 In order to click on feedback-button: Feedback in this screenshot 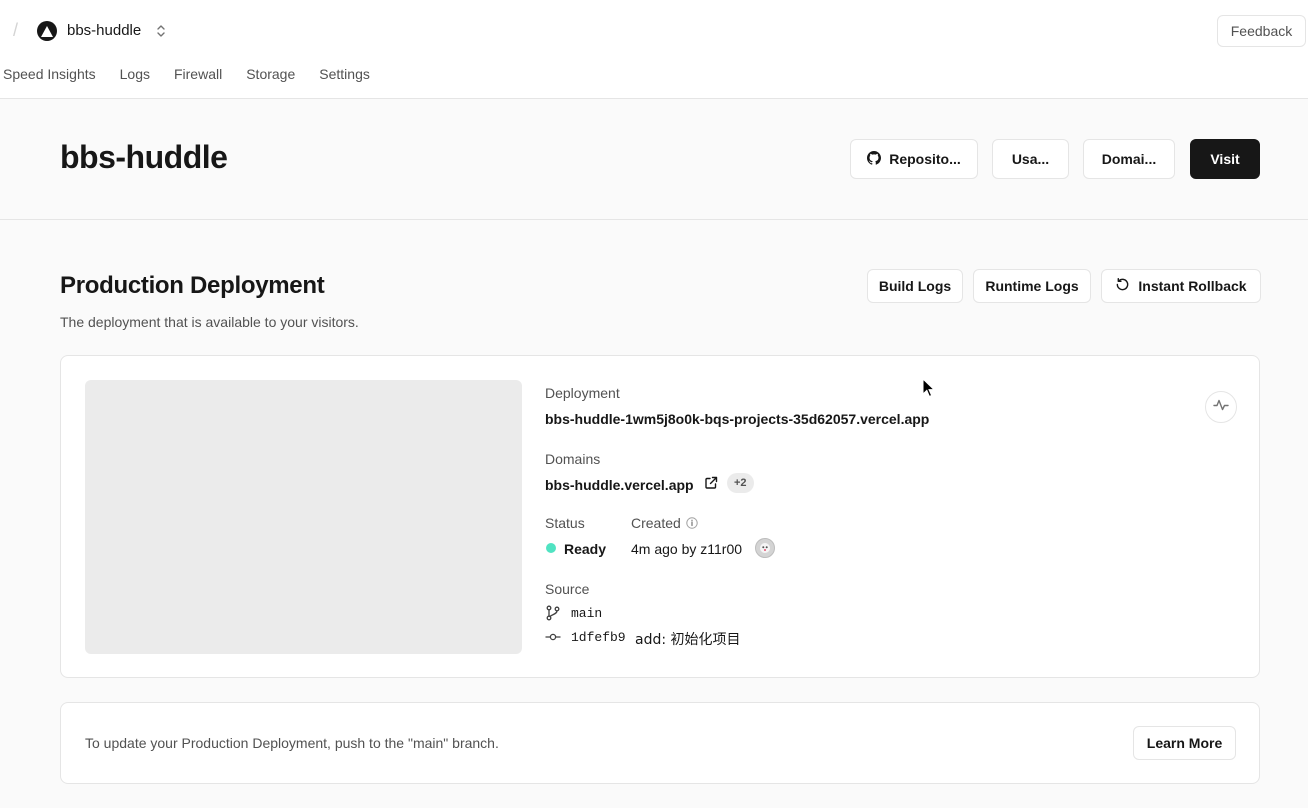, I will do `click(1261, 31)`.